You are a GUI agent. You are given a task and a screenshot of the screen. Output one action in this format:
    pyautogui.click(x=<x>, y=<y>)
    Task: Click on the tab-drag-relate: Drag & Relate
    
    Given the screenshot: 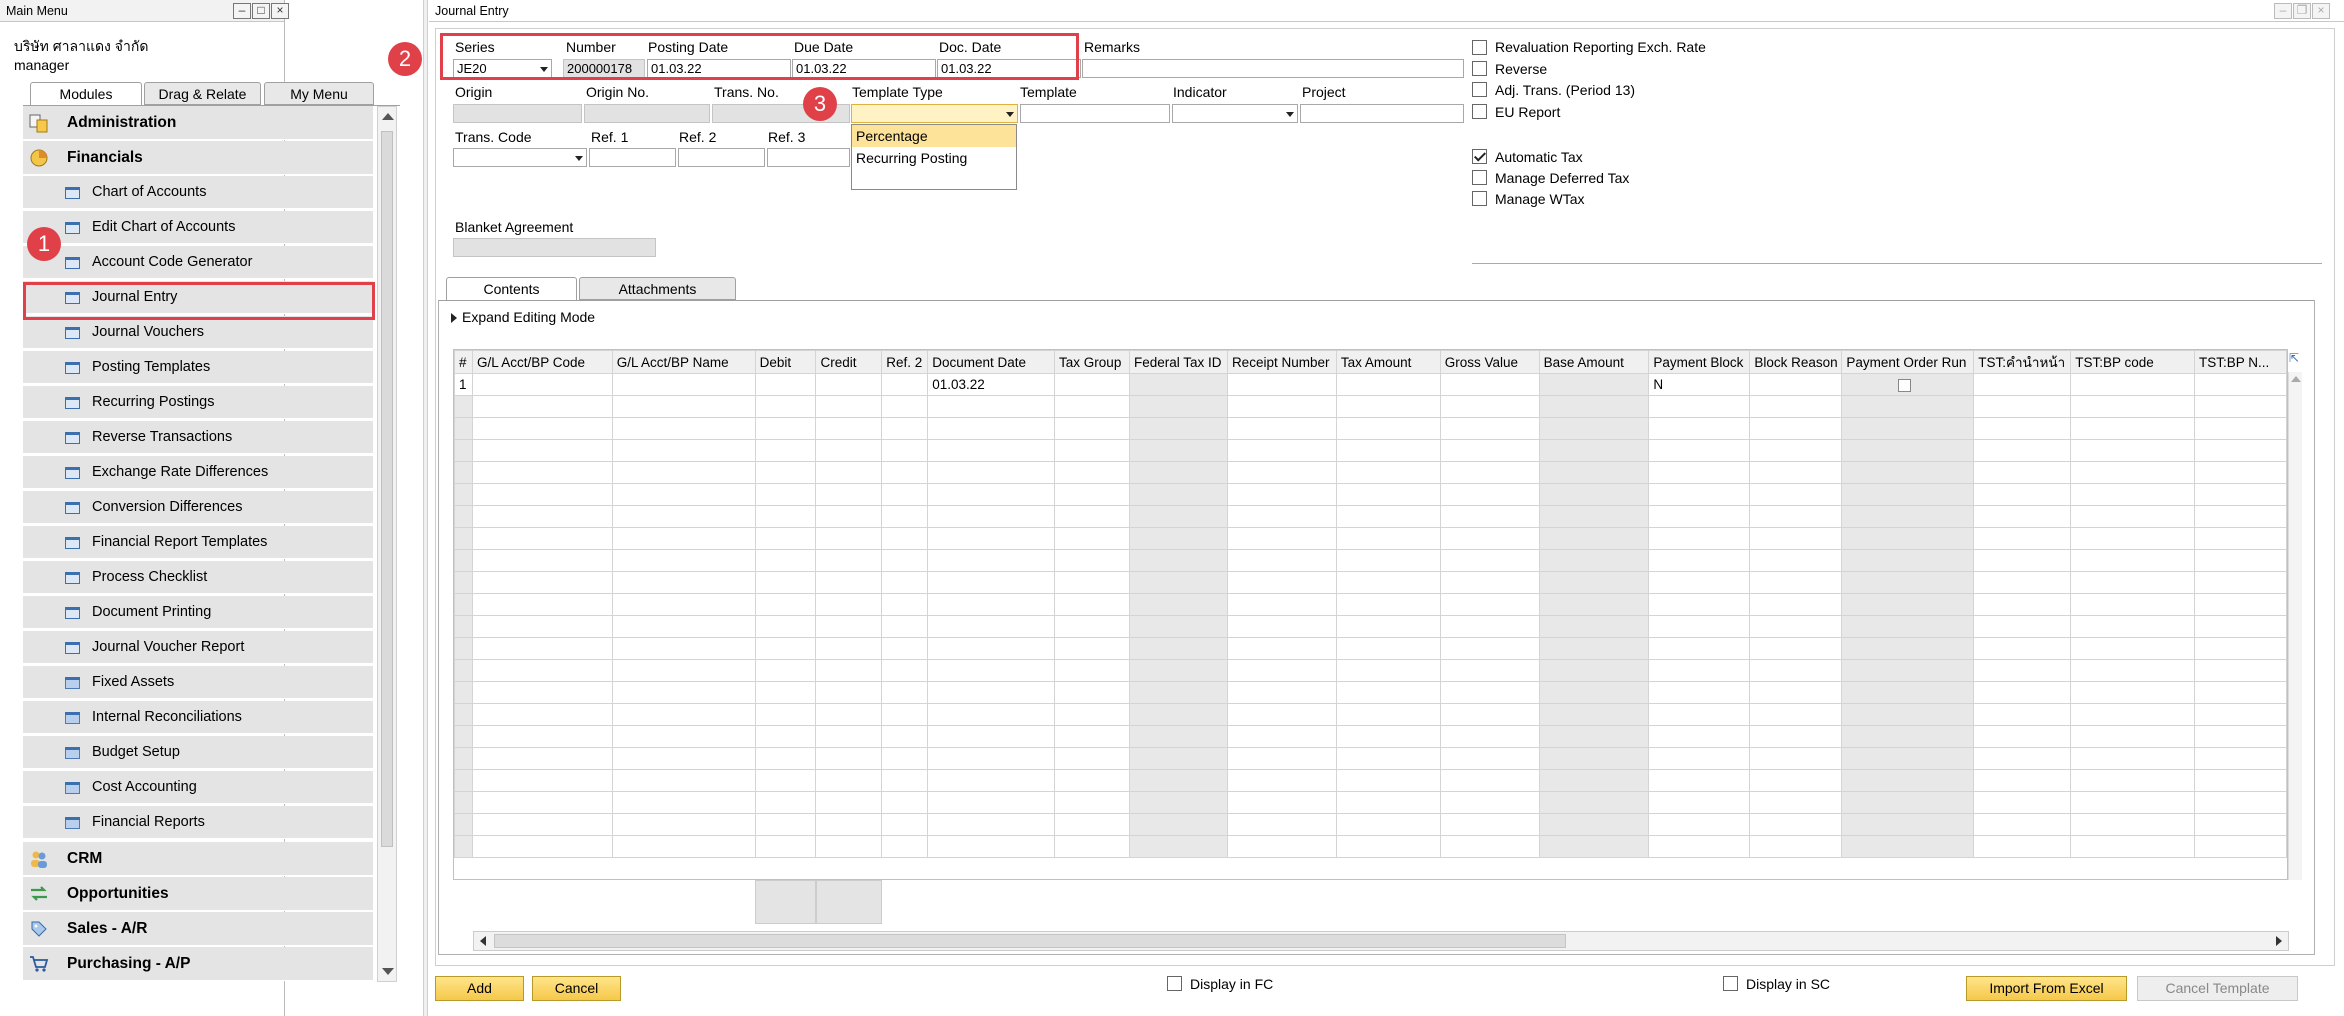 What is the action you would take?
    pyautogui.click(x=202, y=93)
    